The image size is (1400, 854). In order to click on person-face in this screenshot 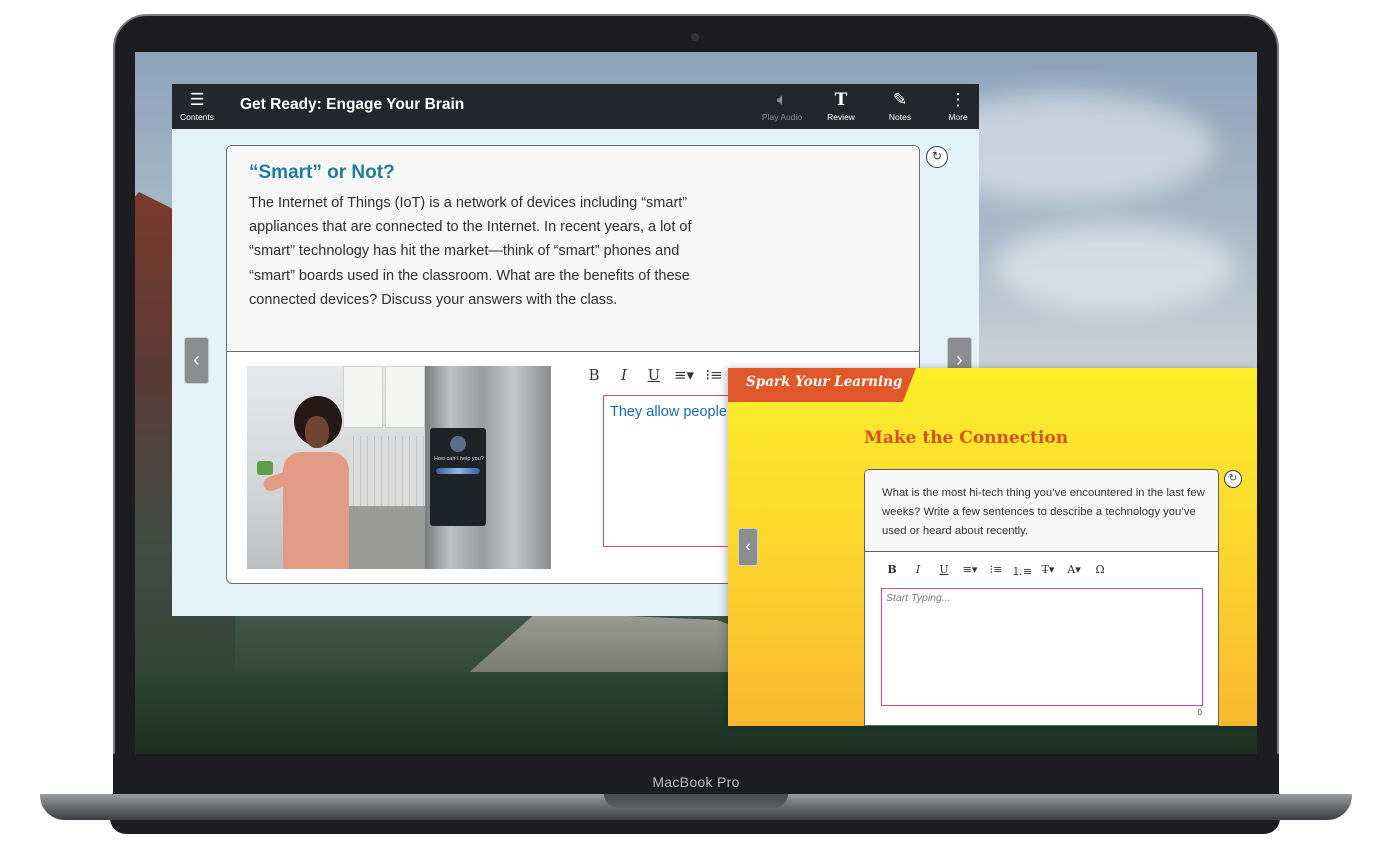, I will do `click(317, 432)`.